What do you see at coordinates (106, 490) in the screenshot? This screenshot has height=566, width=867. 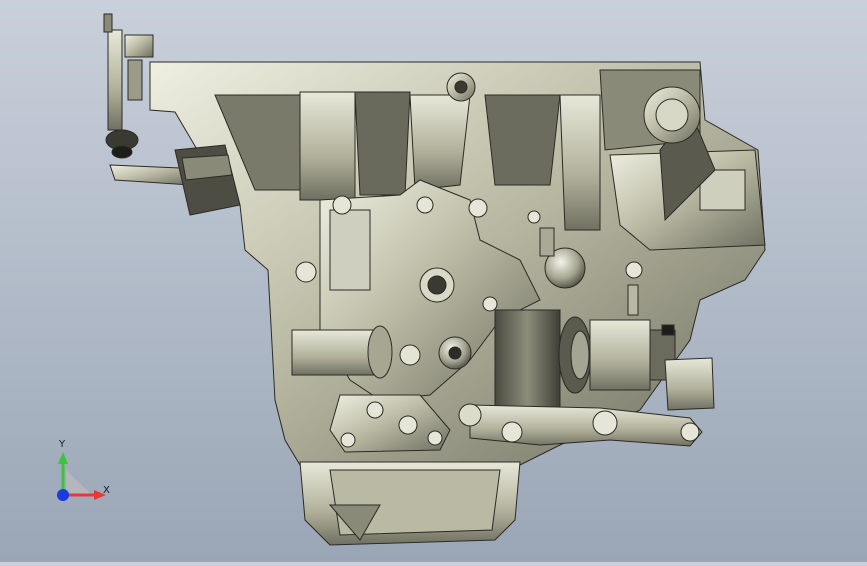 I see `triad-x-label: X` at bounding box center [106, 490].